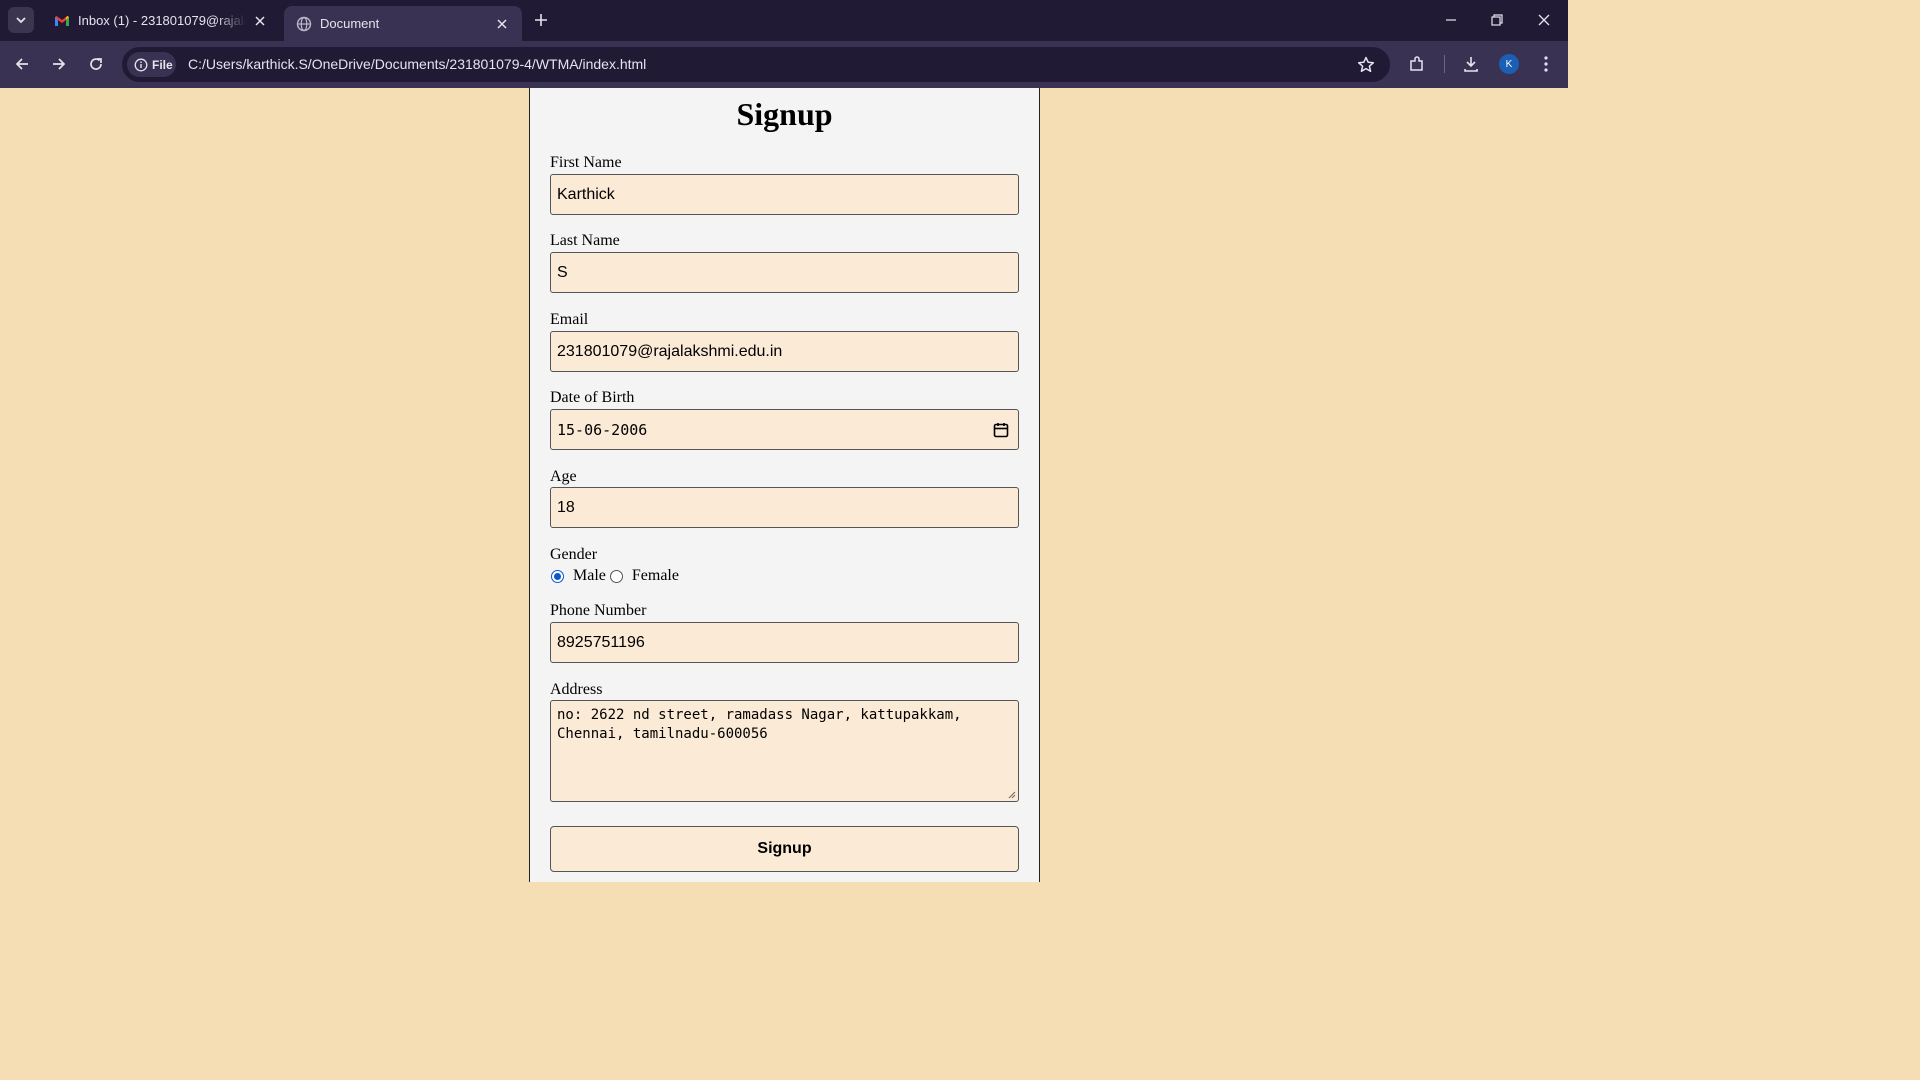 The width and height of the screenshot is (1920, 1080). I want to click on extensions-icon, so click(1417, 64).